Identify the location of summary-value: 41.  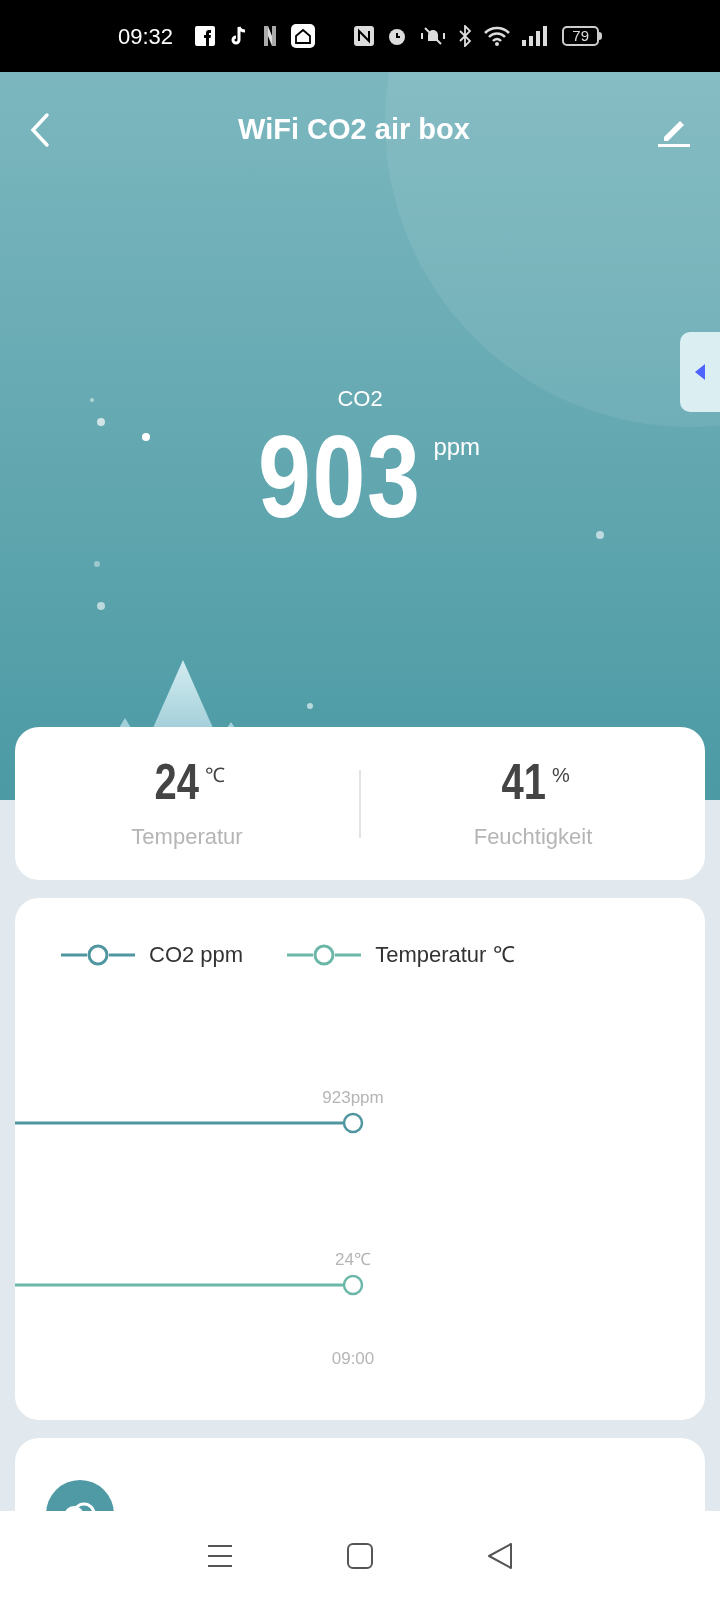
(524, 782).